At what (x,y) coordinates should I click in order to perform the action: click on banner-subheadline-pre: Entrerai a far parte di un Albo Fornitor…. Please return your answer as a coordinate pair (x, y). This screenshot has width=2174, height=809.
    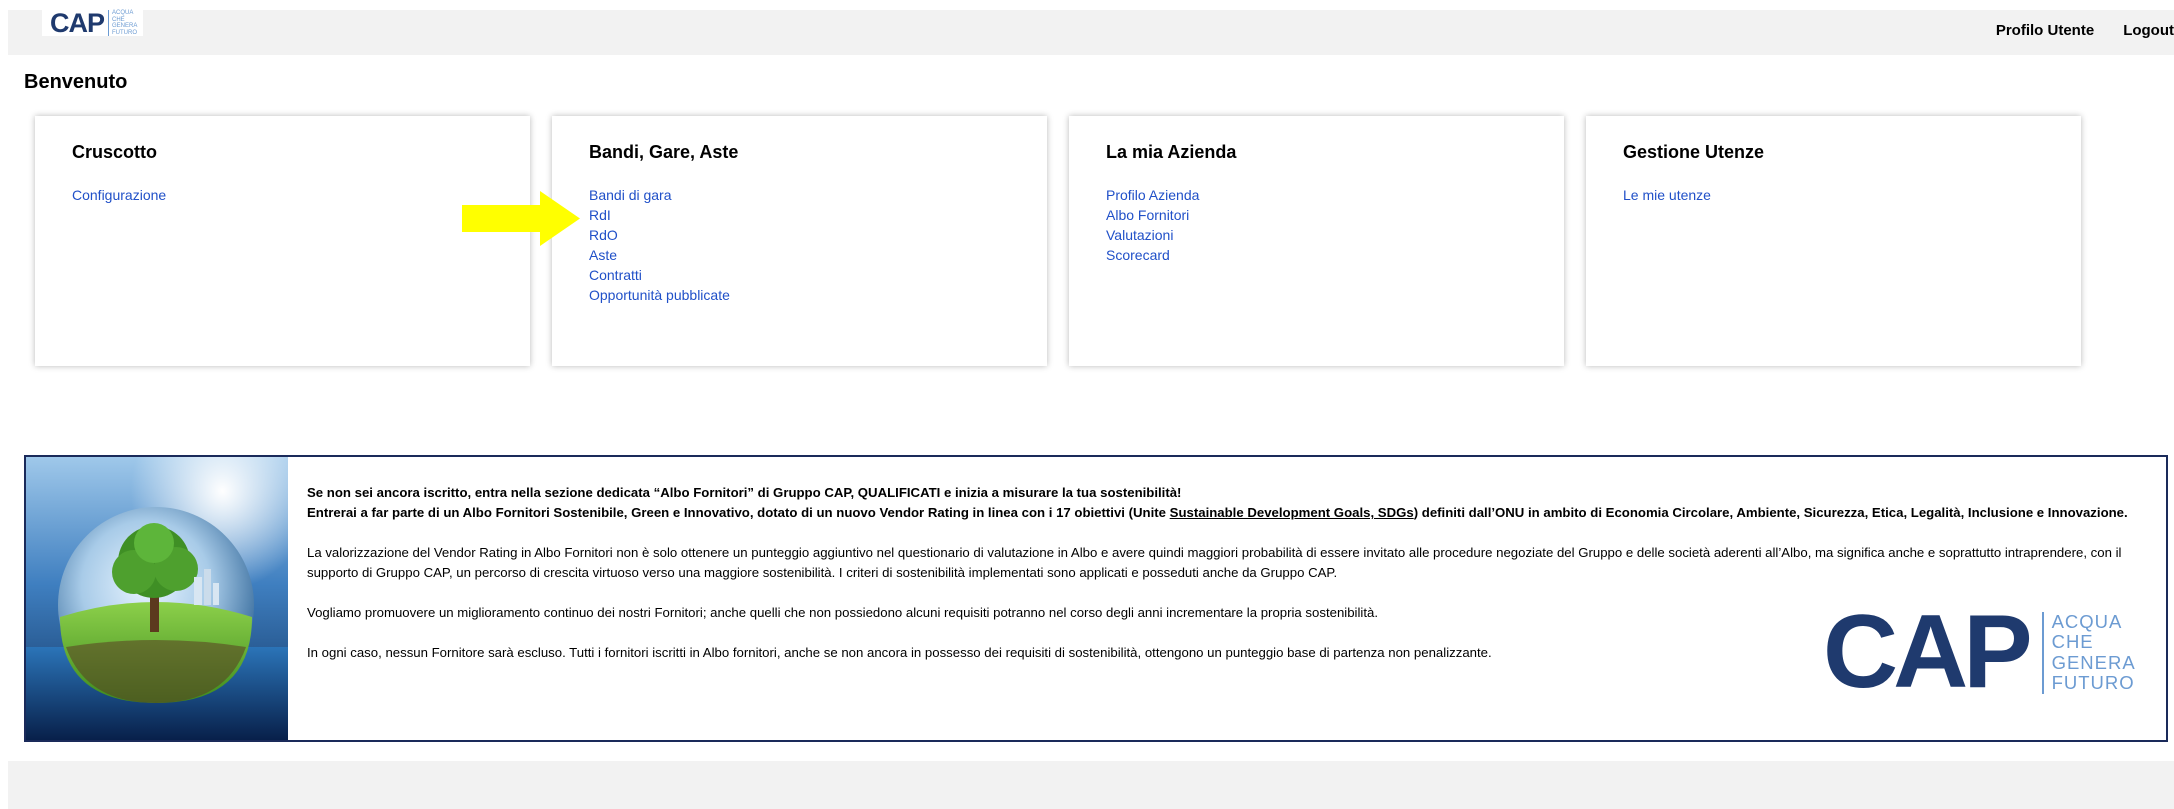
    Looking at the image, I should click on (738, 512).